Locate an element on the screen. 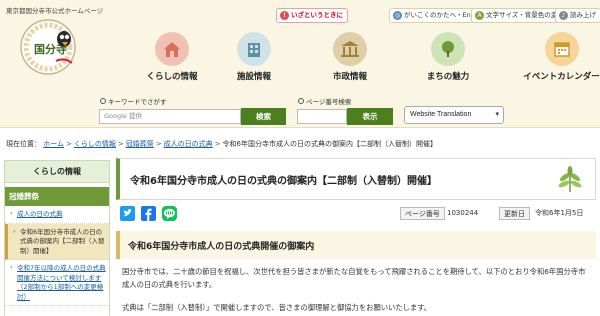 Image resolution: width=600 pixels, height=316 pixels. nav-city-charm: まちの魅力 is located at coordinates (448, 62).